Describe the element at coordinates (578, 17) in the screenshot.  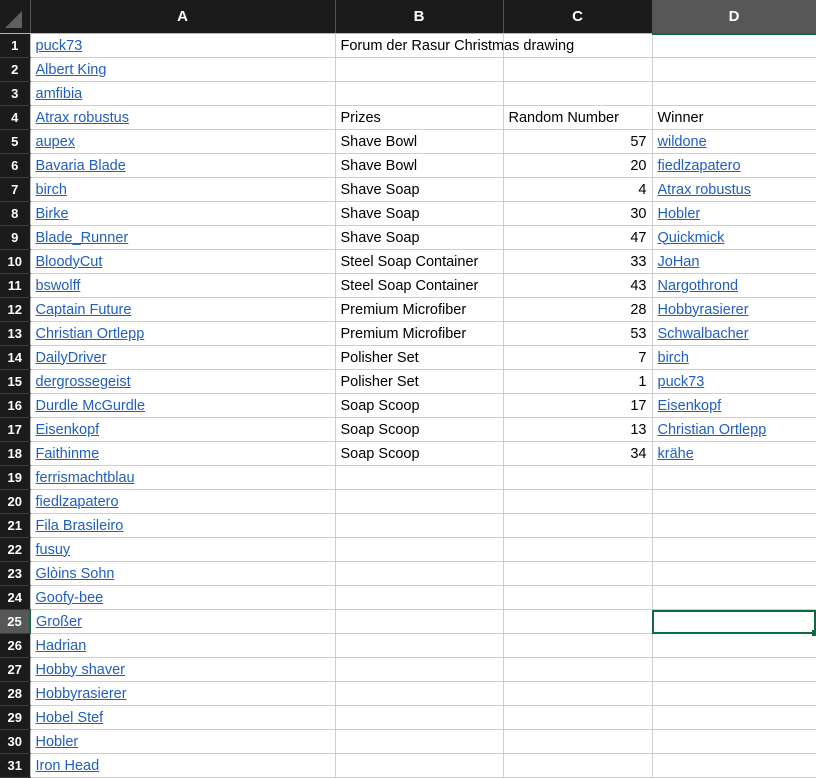
I see `column-header-c: C` at that location.